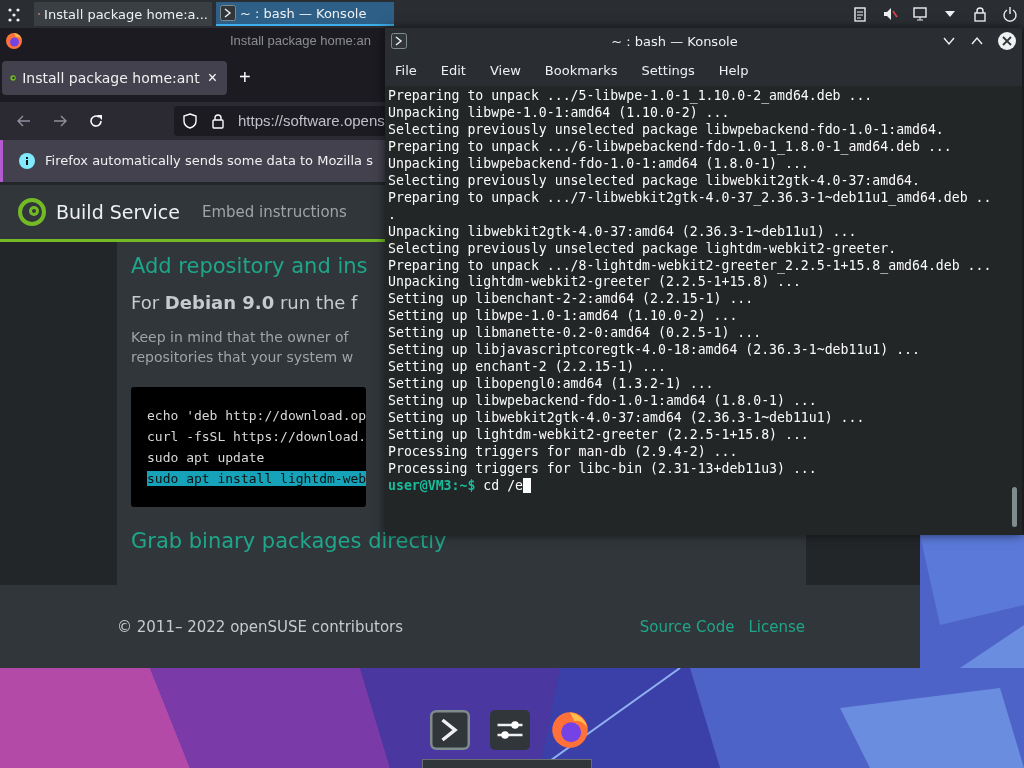  I want to click on menu-item: Settings, so click(668, 70).